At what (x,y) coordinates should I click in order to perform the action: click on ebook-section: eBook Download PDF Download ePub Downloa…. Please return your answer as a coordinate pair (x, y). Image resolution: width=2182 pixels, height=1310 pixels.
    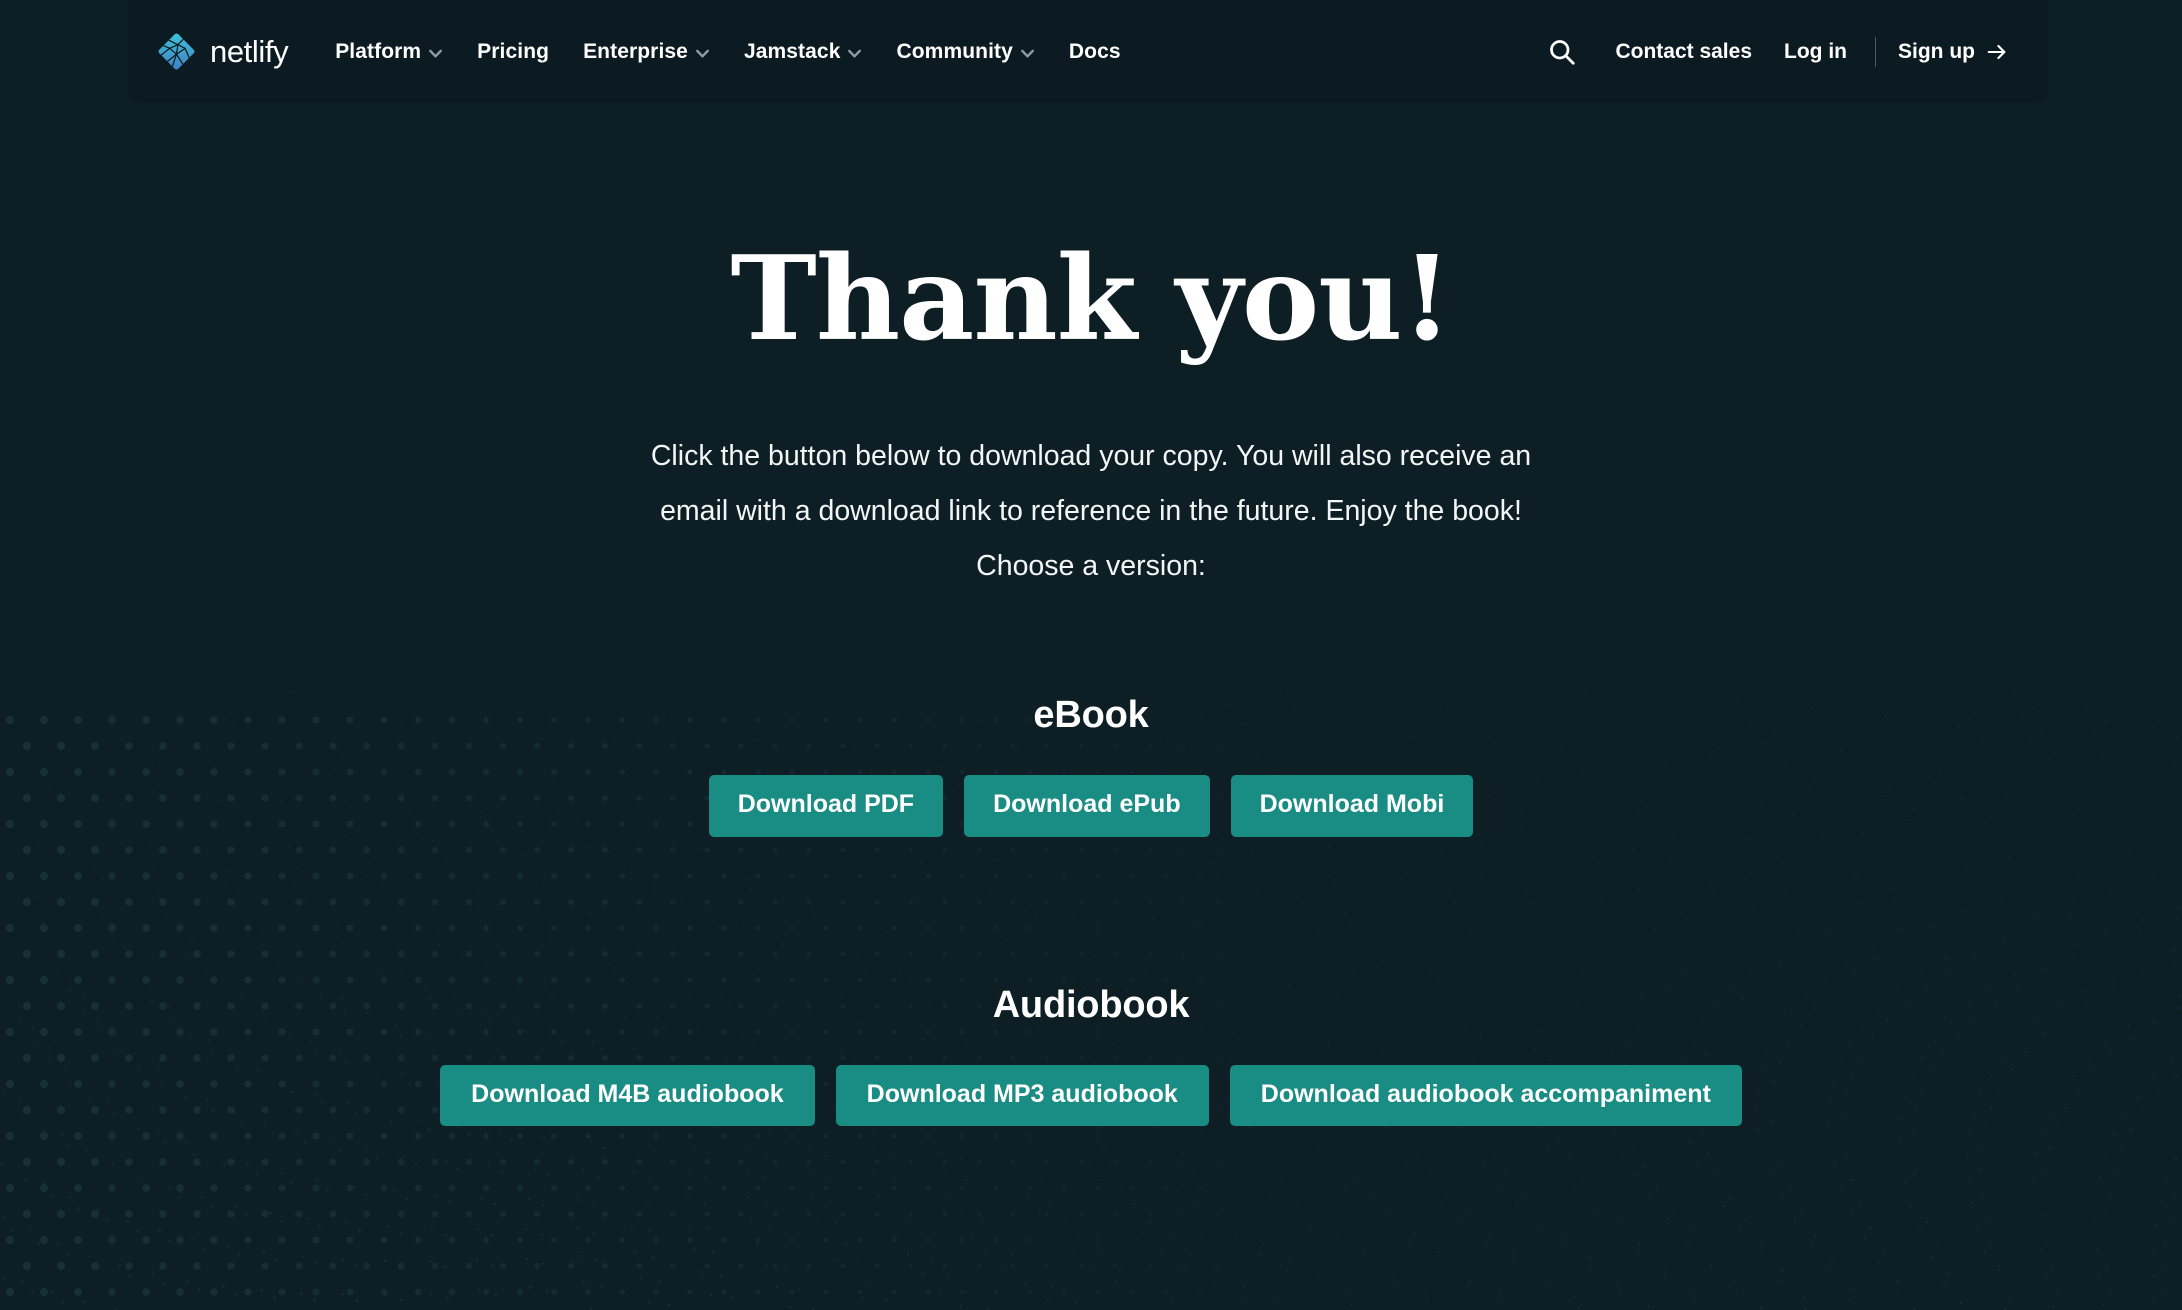
    Looking at the image, I should click on (1091, 765).